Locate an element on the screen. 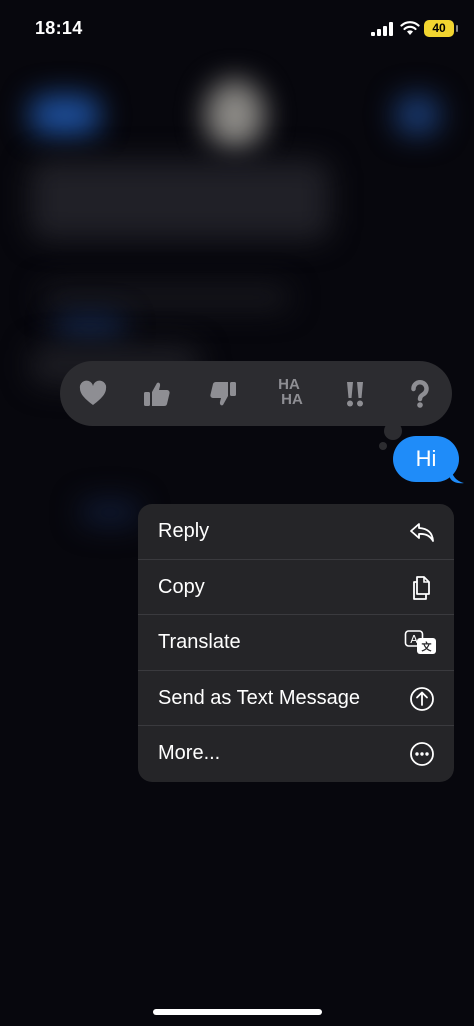 This screenshot has height=1026, width=474. thumbs-up-icon is located at coordinates (157, 394).